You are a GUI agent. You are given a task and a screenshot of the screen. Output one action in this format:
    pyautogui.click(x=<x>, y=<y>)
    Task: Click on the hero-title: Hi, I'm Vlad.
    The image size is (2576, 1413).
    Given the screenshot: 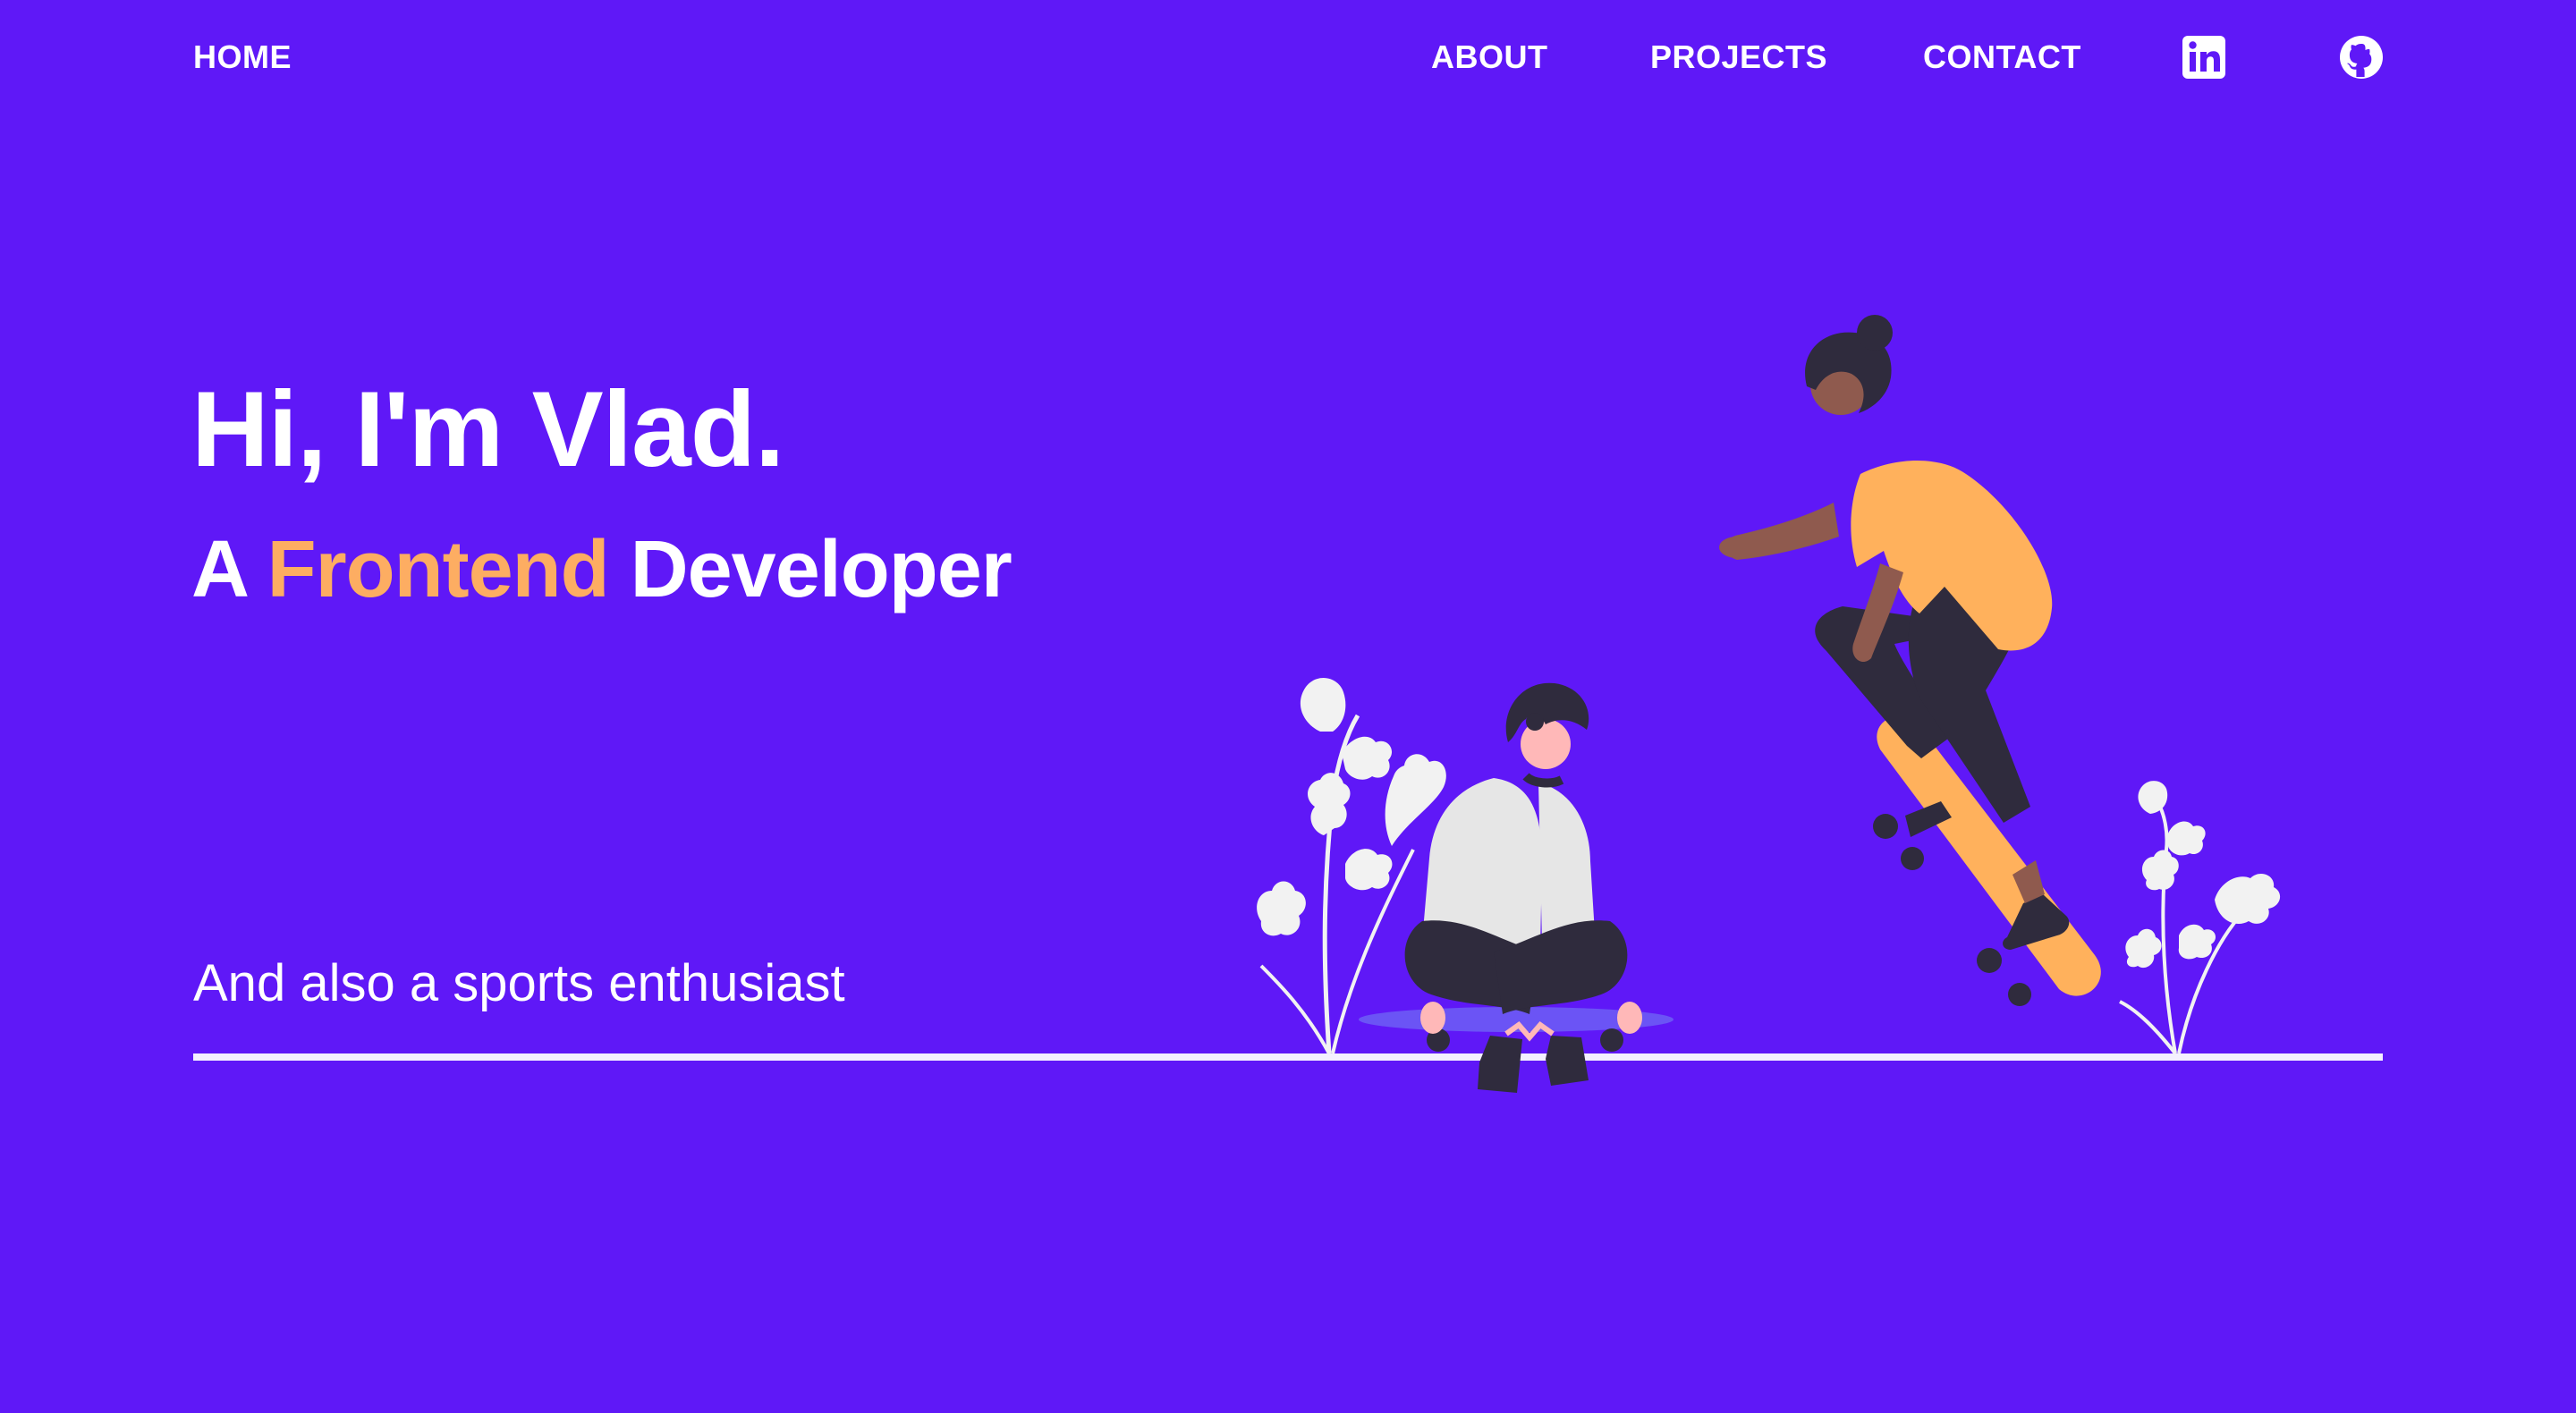 What is the action you would take?
    pyautogui.click(x=487, y=429)
    